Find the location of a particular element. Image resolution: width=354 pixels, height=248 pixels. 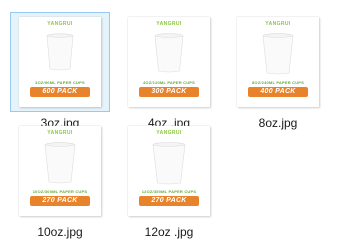

thumbnail-image: YANGRUI 12OZ/350ML PAPER CUPS 270 PACK is located at coordinates (169, 171).